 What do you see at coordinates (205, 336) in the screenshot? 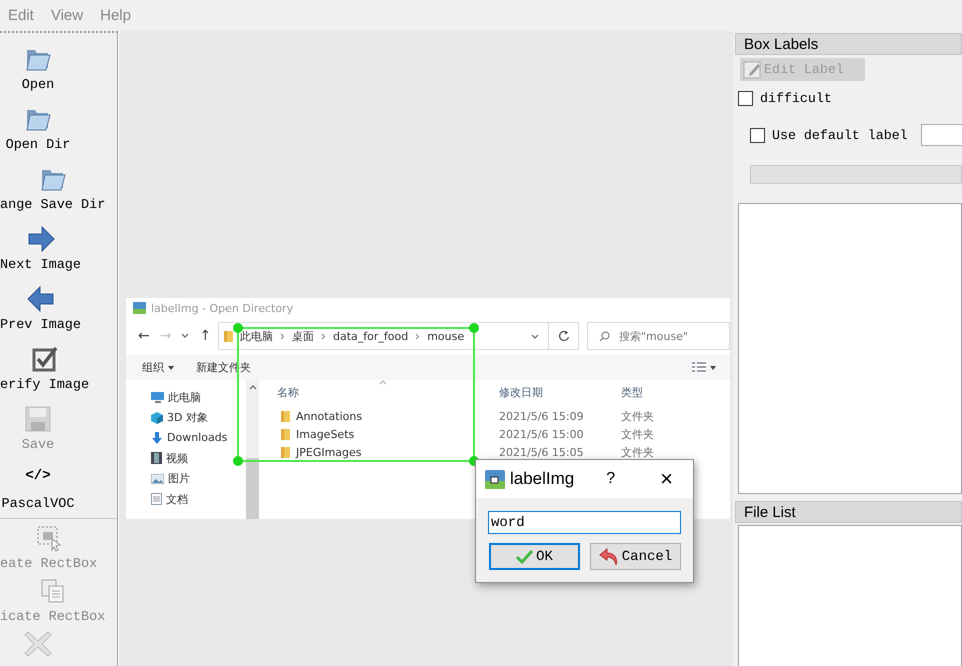
I see `nav-button: ↑` at bounding box center [205, 336].